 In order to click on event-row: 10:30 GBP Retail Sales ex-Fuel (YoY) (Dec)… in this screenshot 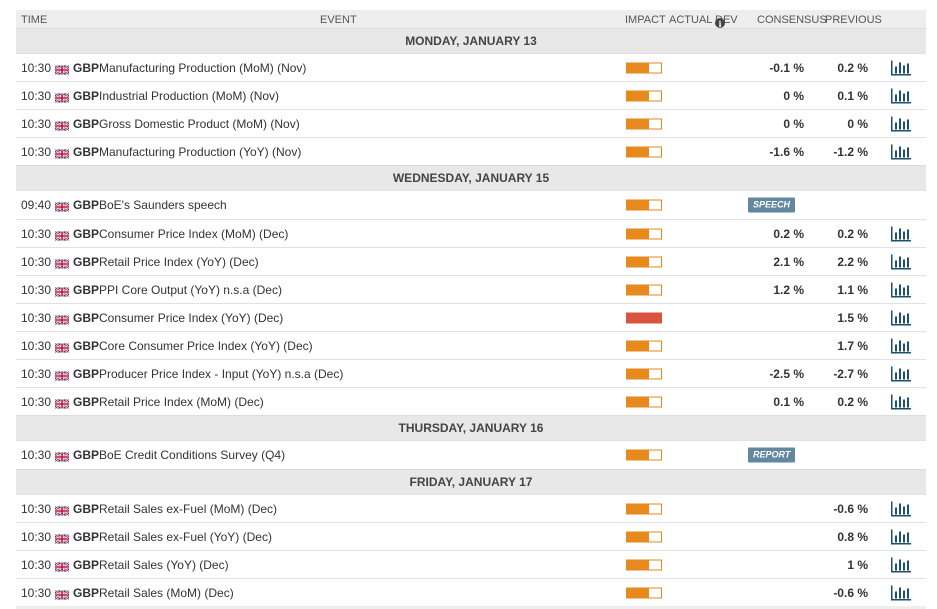, I will do `click(471, 536)`.